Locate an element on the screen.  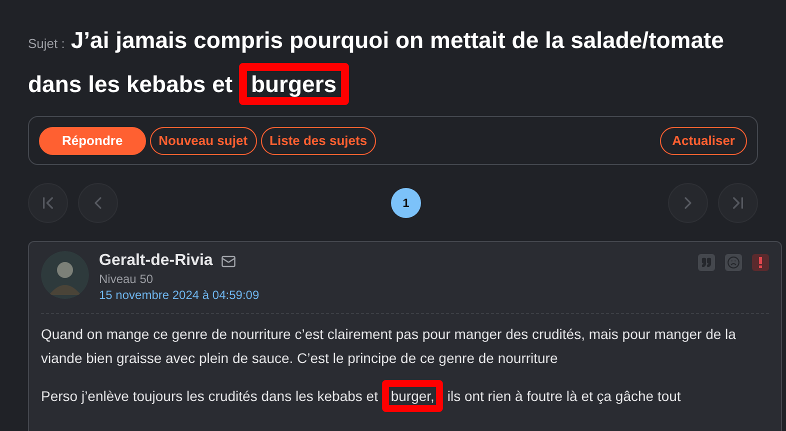
reply-button: Répondre is located at coordinates (92, 140).